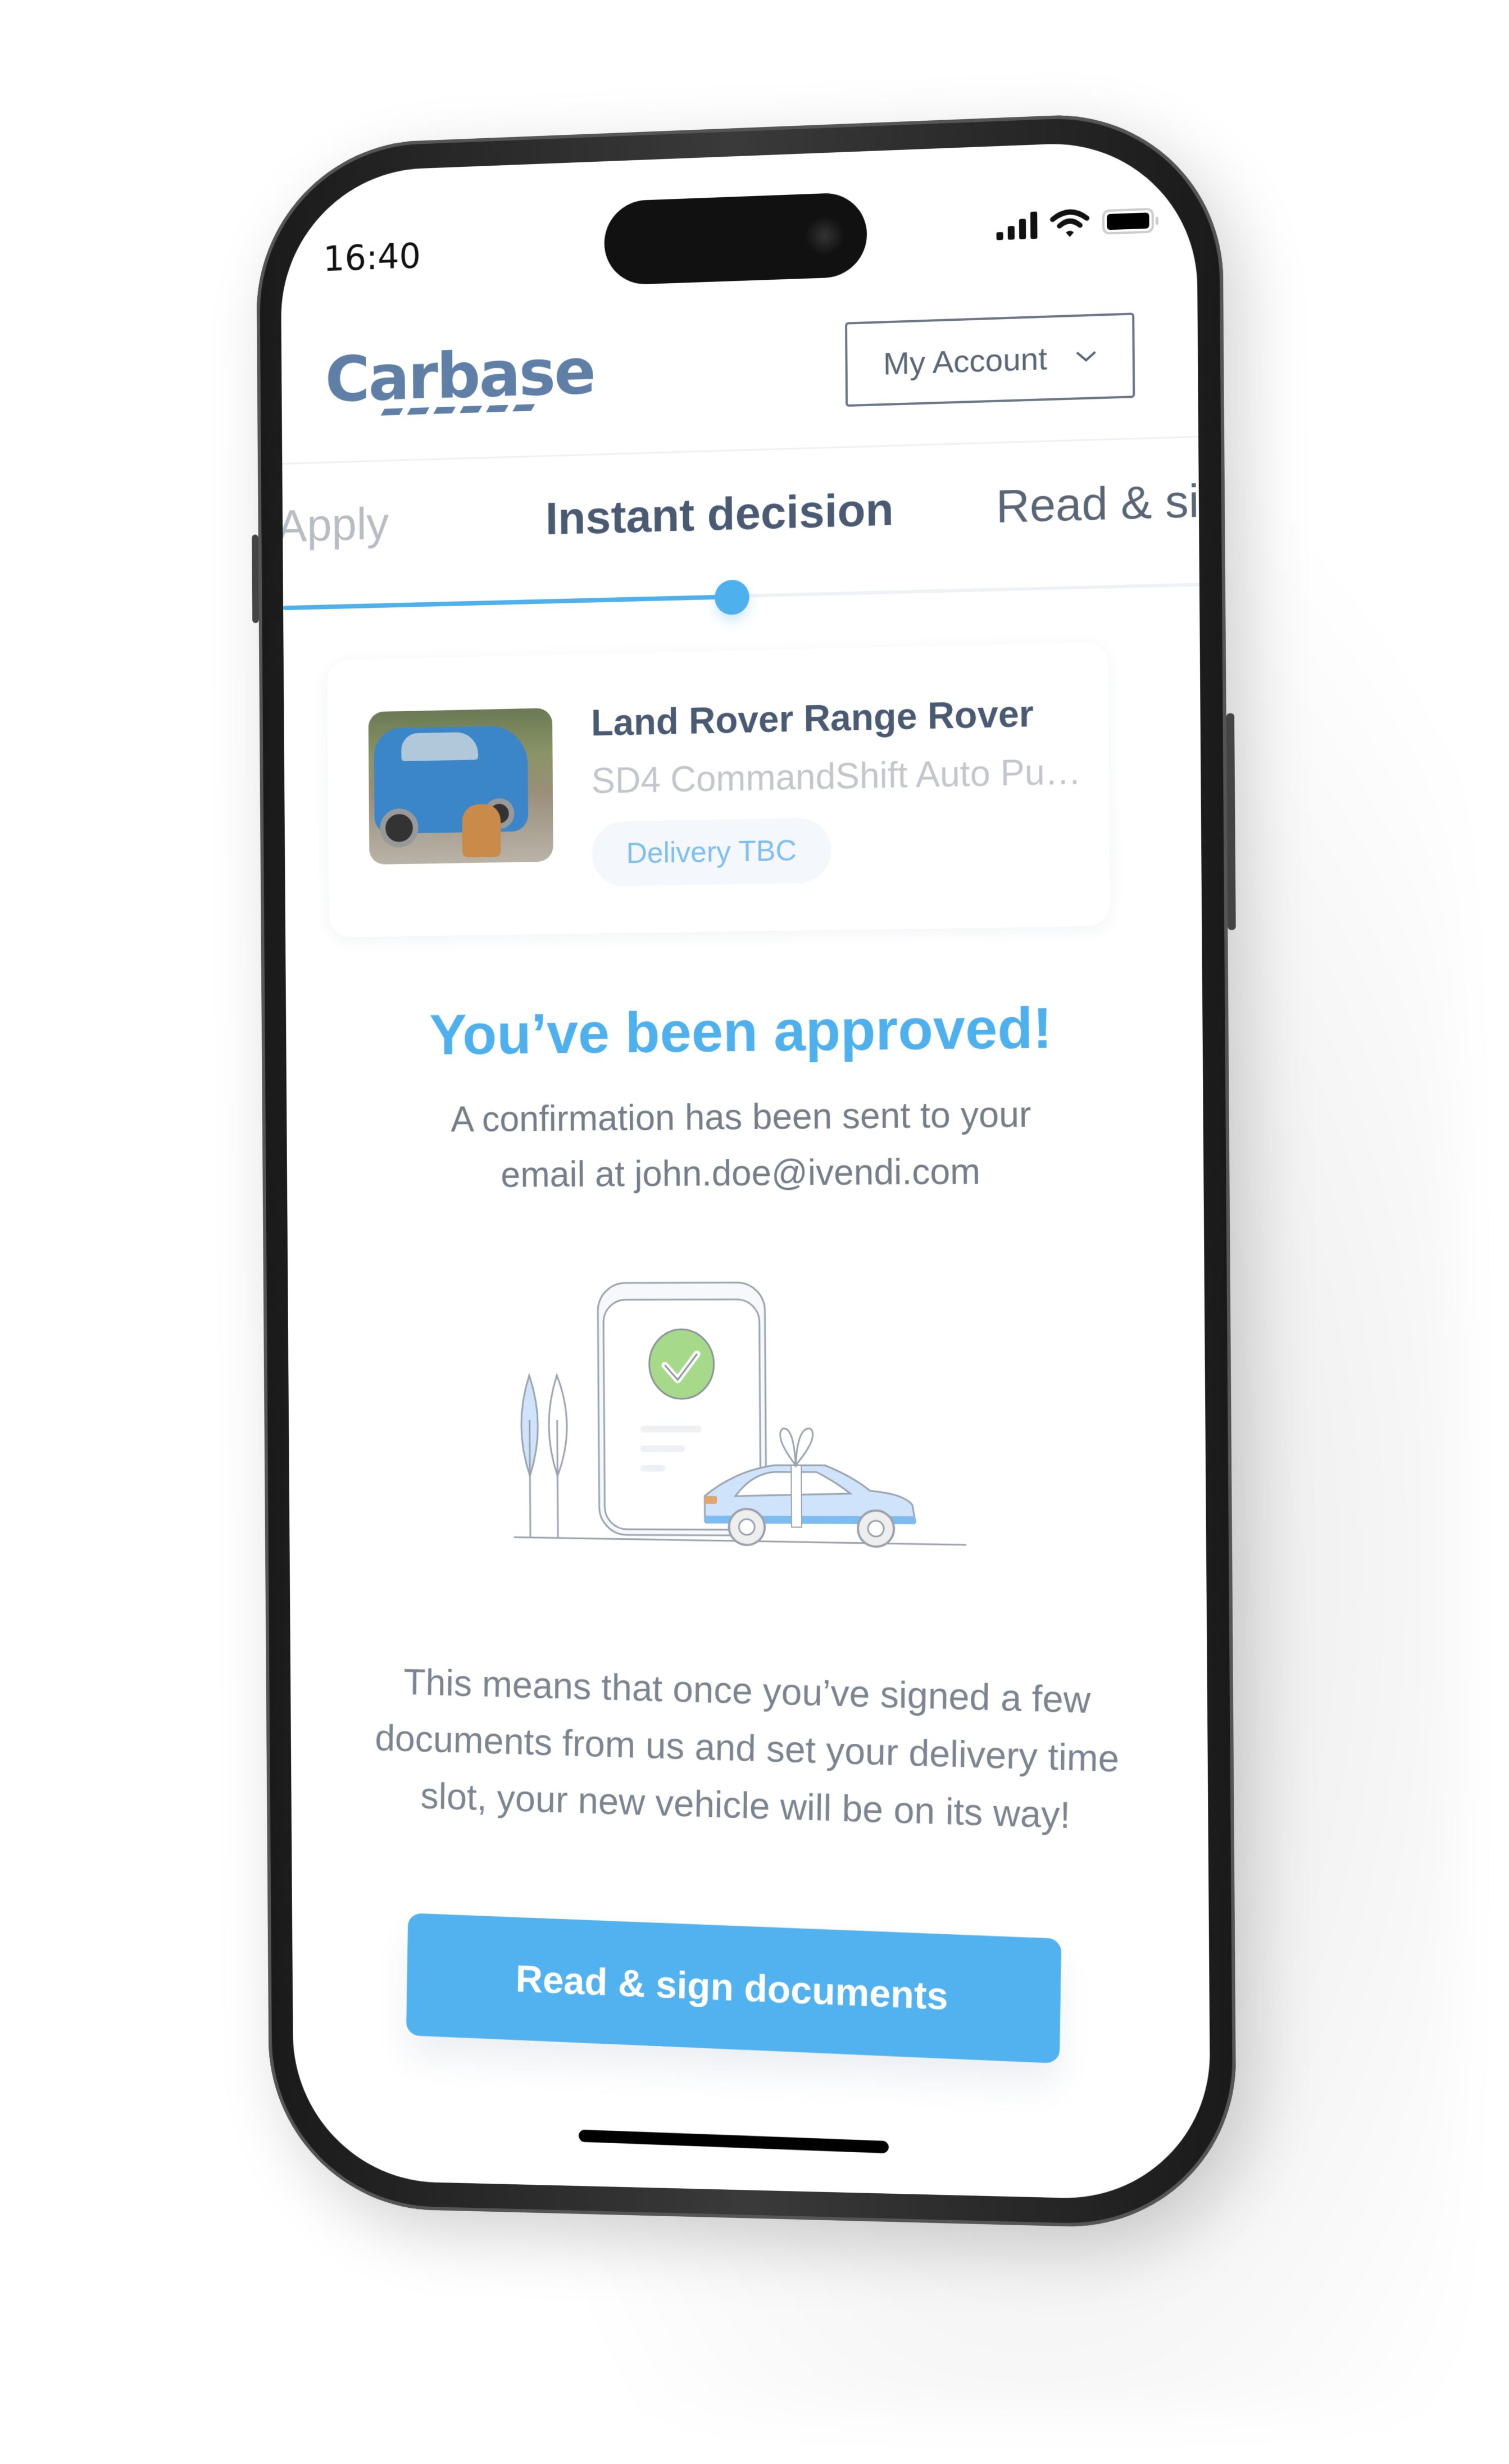 The image size is (1509, 2464). Describe the element at coordinates (712, 852) in the screenshot. I see `delivery-status-badge: Delivery TBC` at that location.